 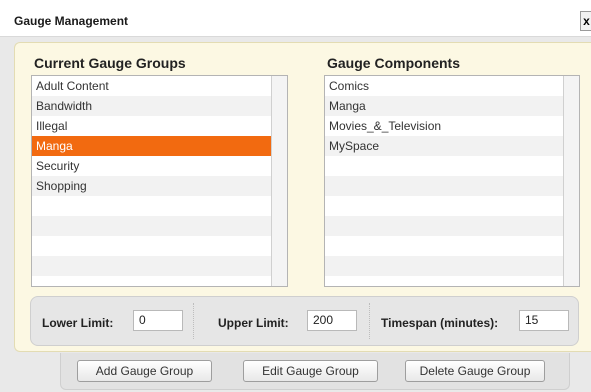 I want to click on add-gauge-group-button: Add Gauge Group, so click(x=144, y=371).